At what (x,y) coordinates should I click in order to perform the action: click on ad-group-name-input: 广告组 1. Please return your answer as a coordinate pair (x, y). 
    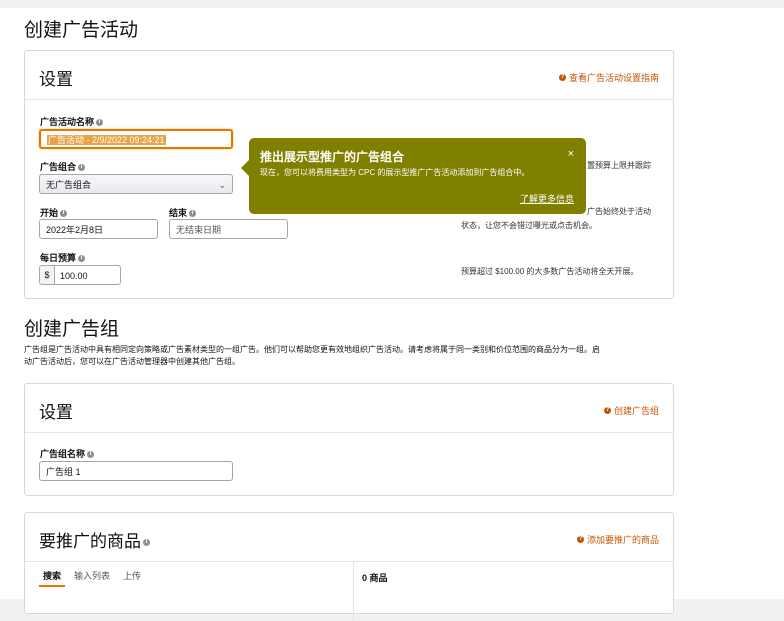
    Looking at the image, I should click on (136, 471).